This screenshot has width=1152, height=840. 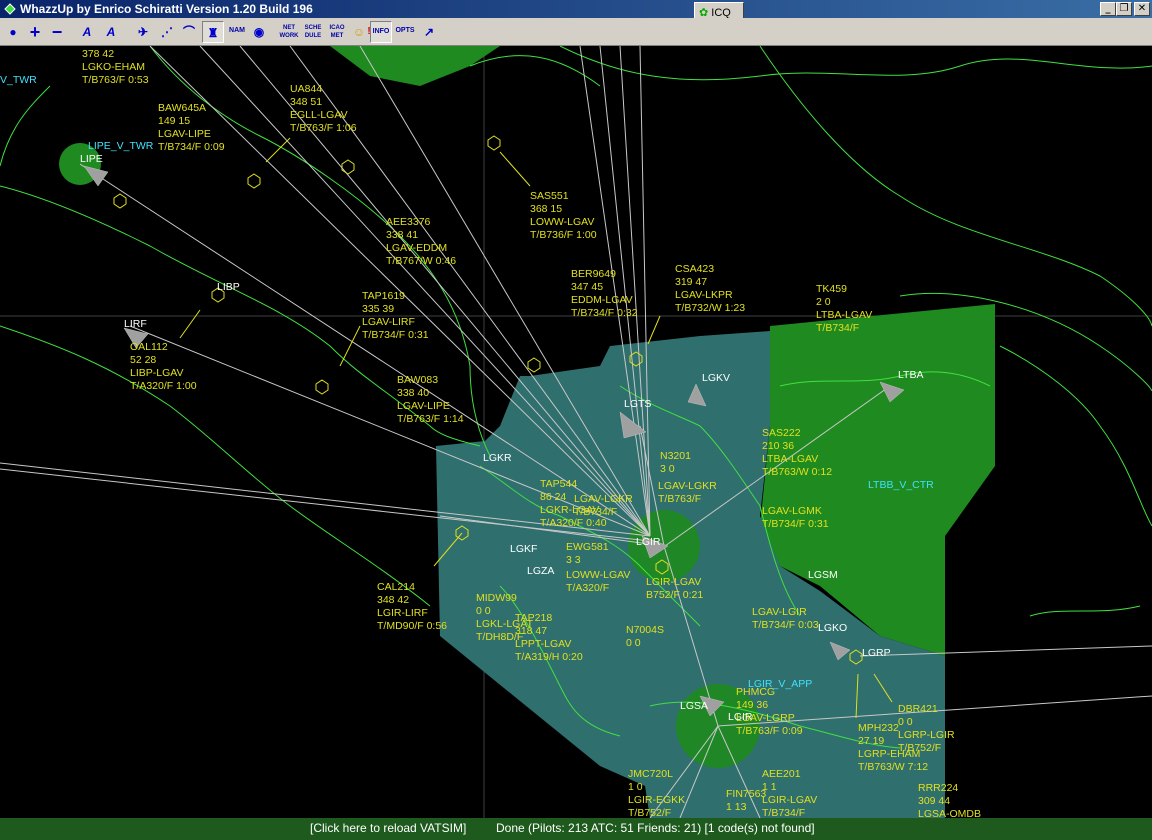 I want to click on pointer-button: ↗, so click(x=429, y=32).